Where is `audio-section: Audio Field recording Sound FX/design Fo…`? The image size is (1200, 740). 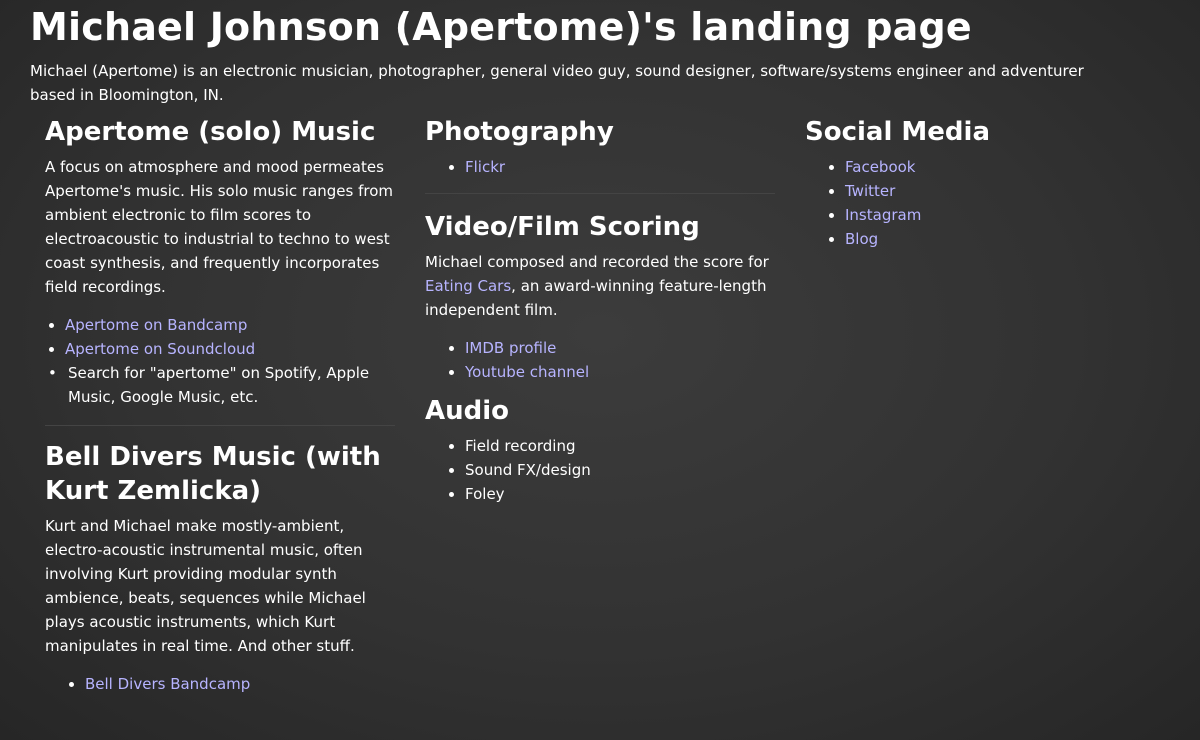
audio-section: Audio Field recording Sound FX/design Fo… is located at coordinates (600, 450).